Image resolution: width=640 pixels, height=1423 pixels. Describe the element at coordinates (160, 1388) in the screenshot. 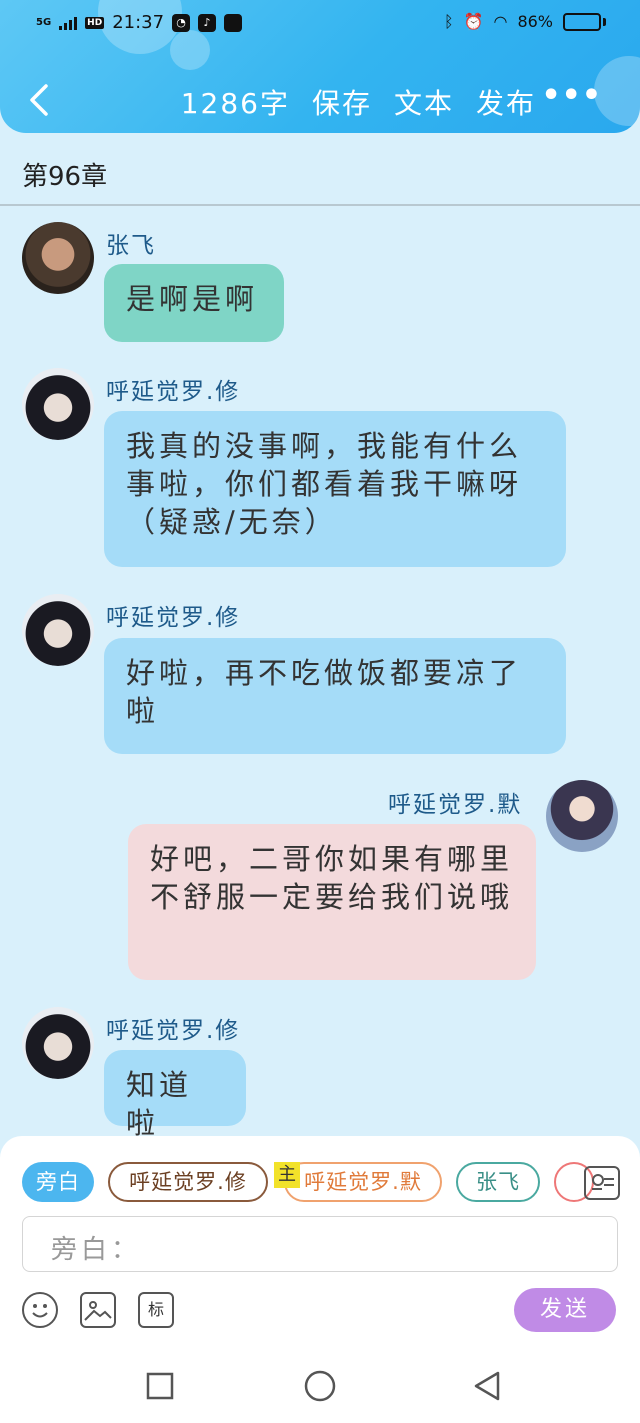

I see `recent-apps-icon` at that location.